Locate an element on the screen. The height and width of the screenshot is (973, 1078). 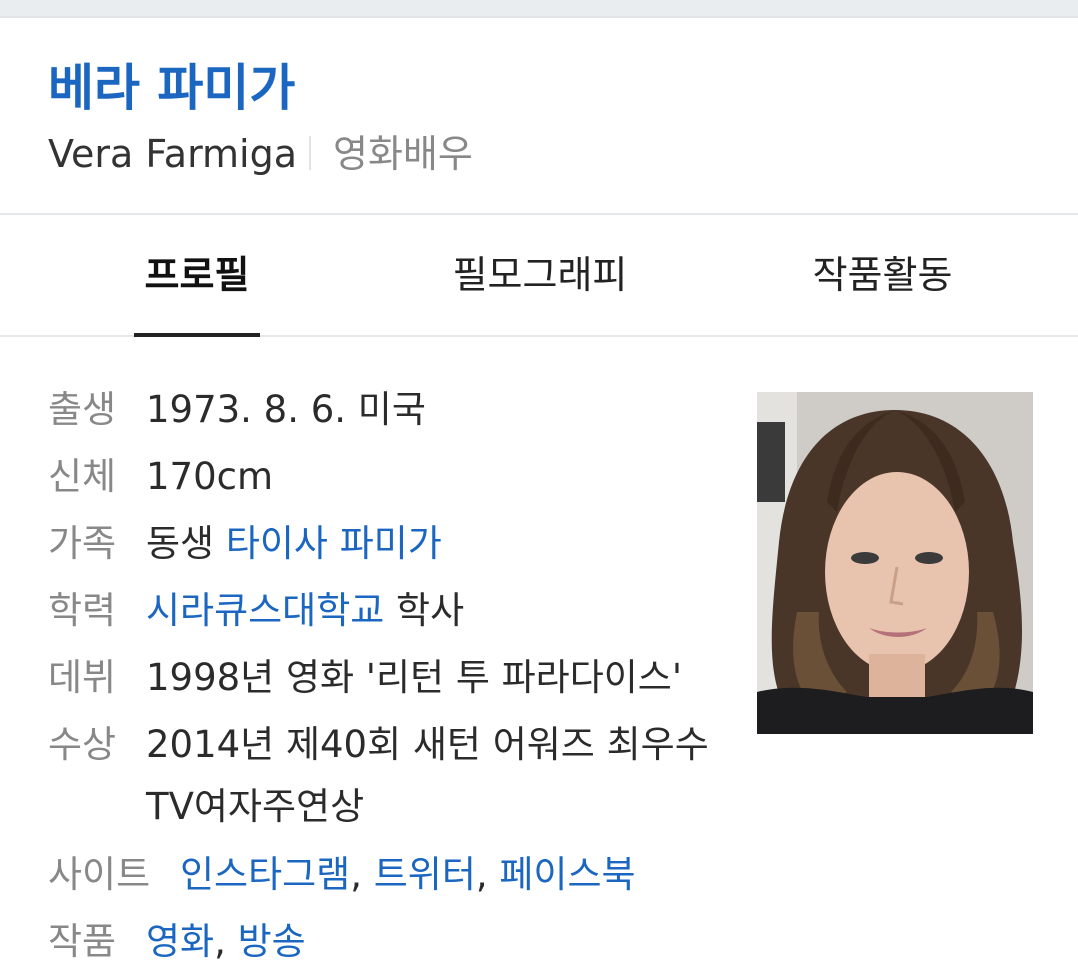
awards-value-line2: TV여자주연상 is located at coordinates (255, 806).